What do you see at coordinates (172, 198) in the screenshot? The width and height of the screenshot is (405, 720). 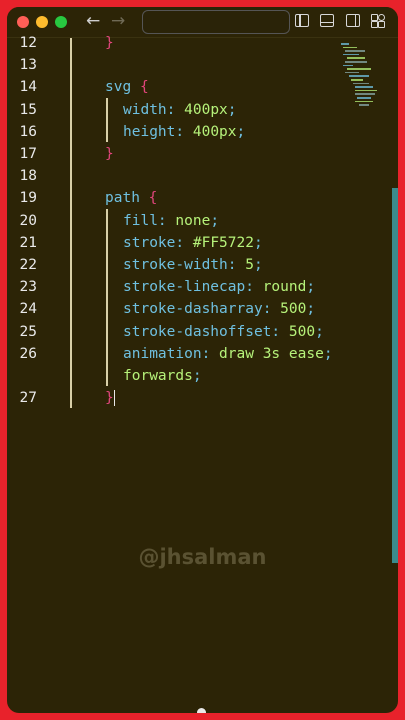 I see `code-line: 19 path {` at bounding box center [172, 198].